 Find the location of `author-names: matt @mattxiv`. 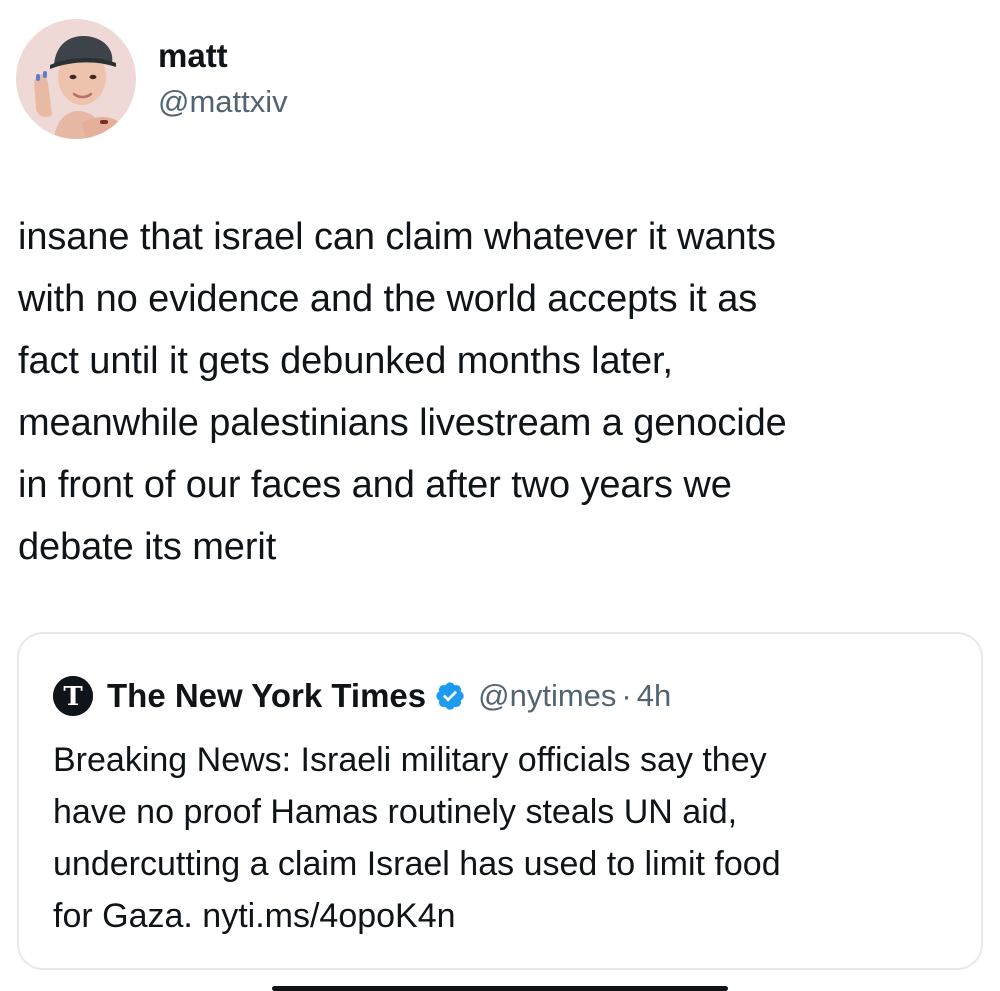

author-names: matt @mattxiv is located at coordinates (223, 79).